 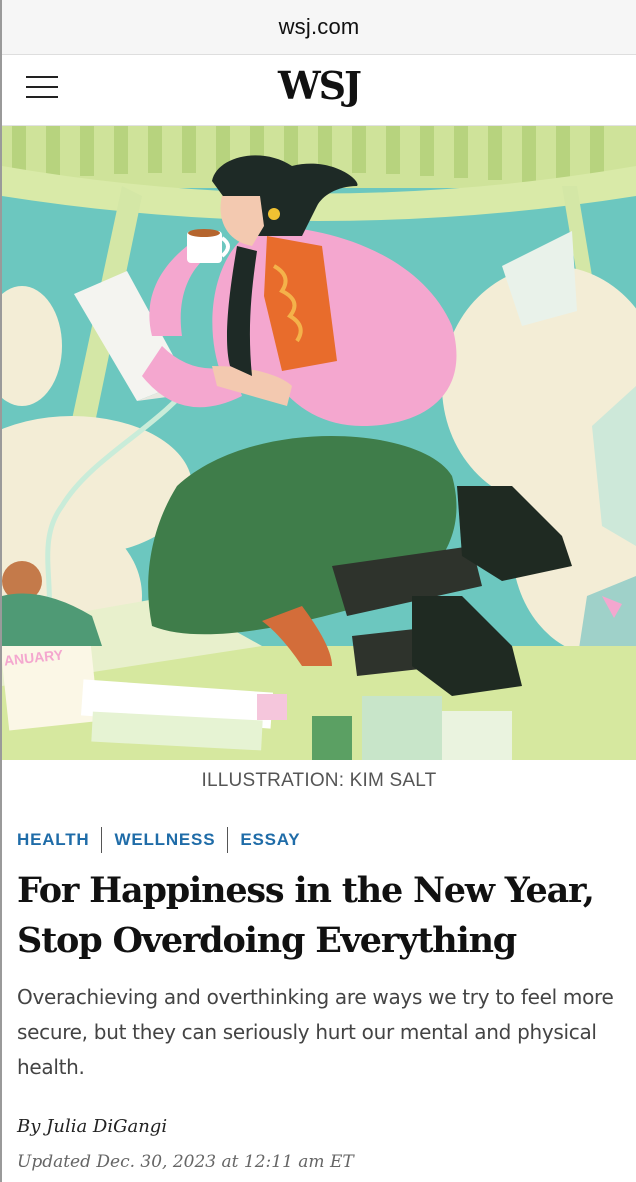 I want to click on byline: By Julia DiGangi, so click(x=92, y=1126).